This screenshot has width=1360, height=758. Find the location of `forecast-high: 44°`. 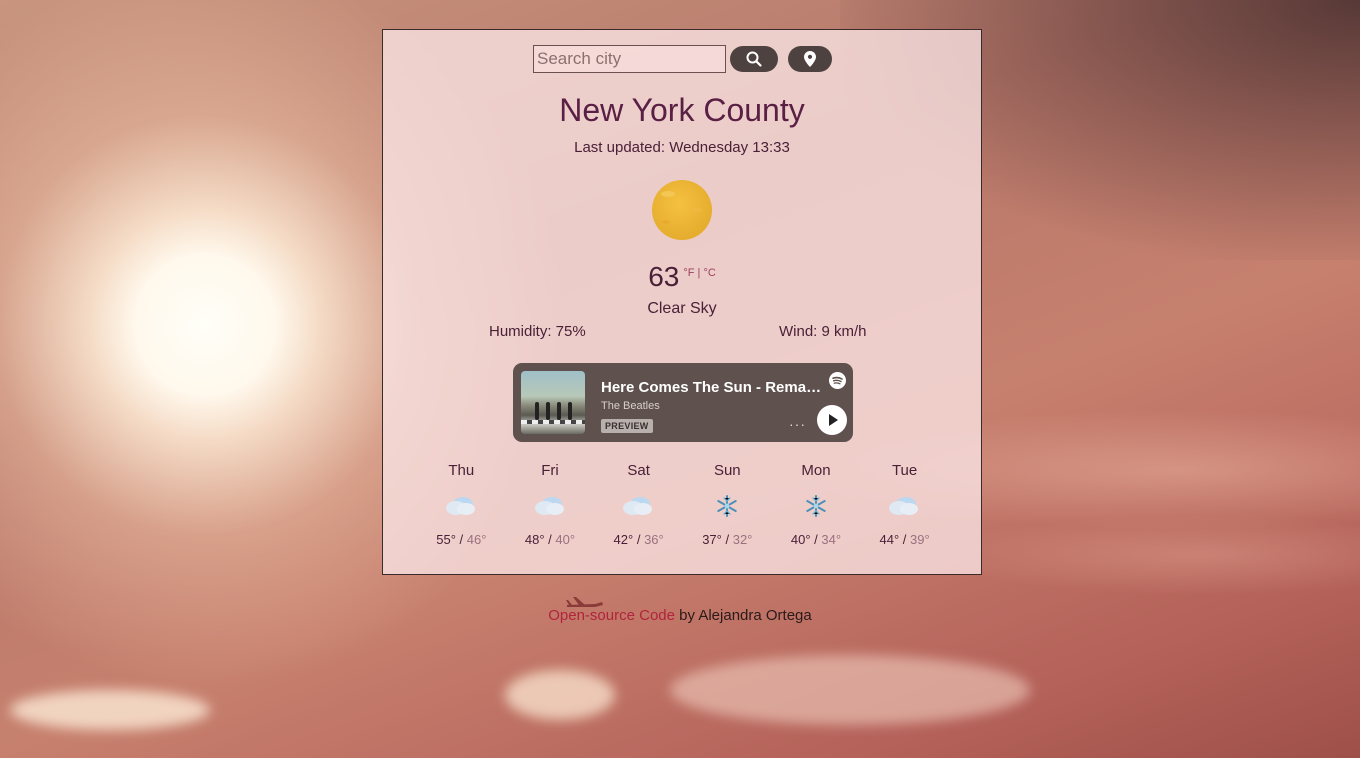

forecast-high: 44° is located at coordinates (889, 539).